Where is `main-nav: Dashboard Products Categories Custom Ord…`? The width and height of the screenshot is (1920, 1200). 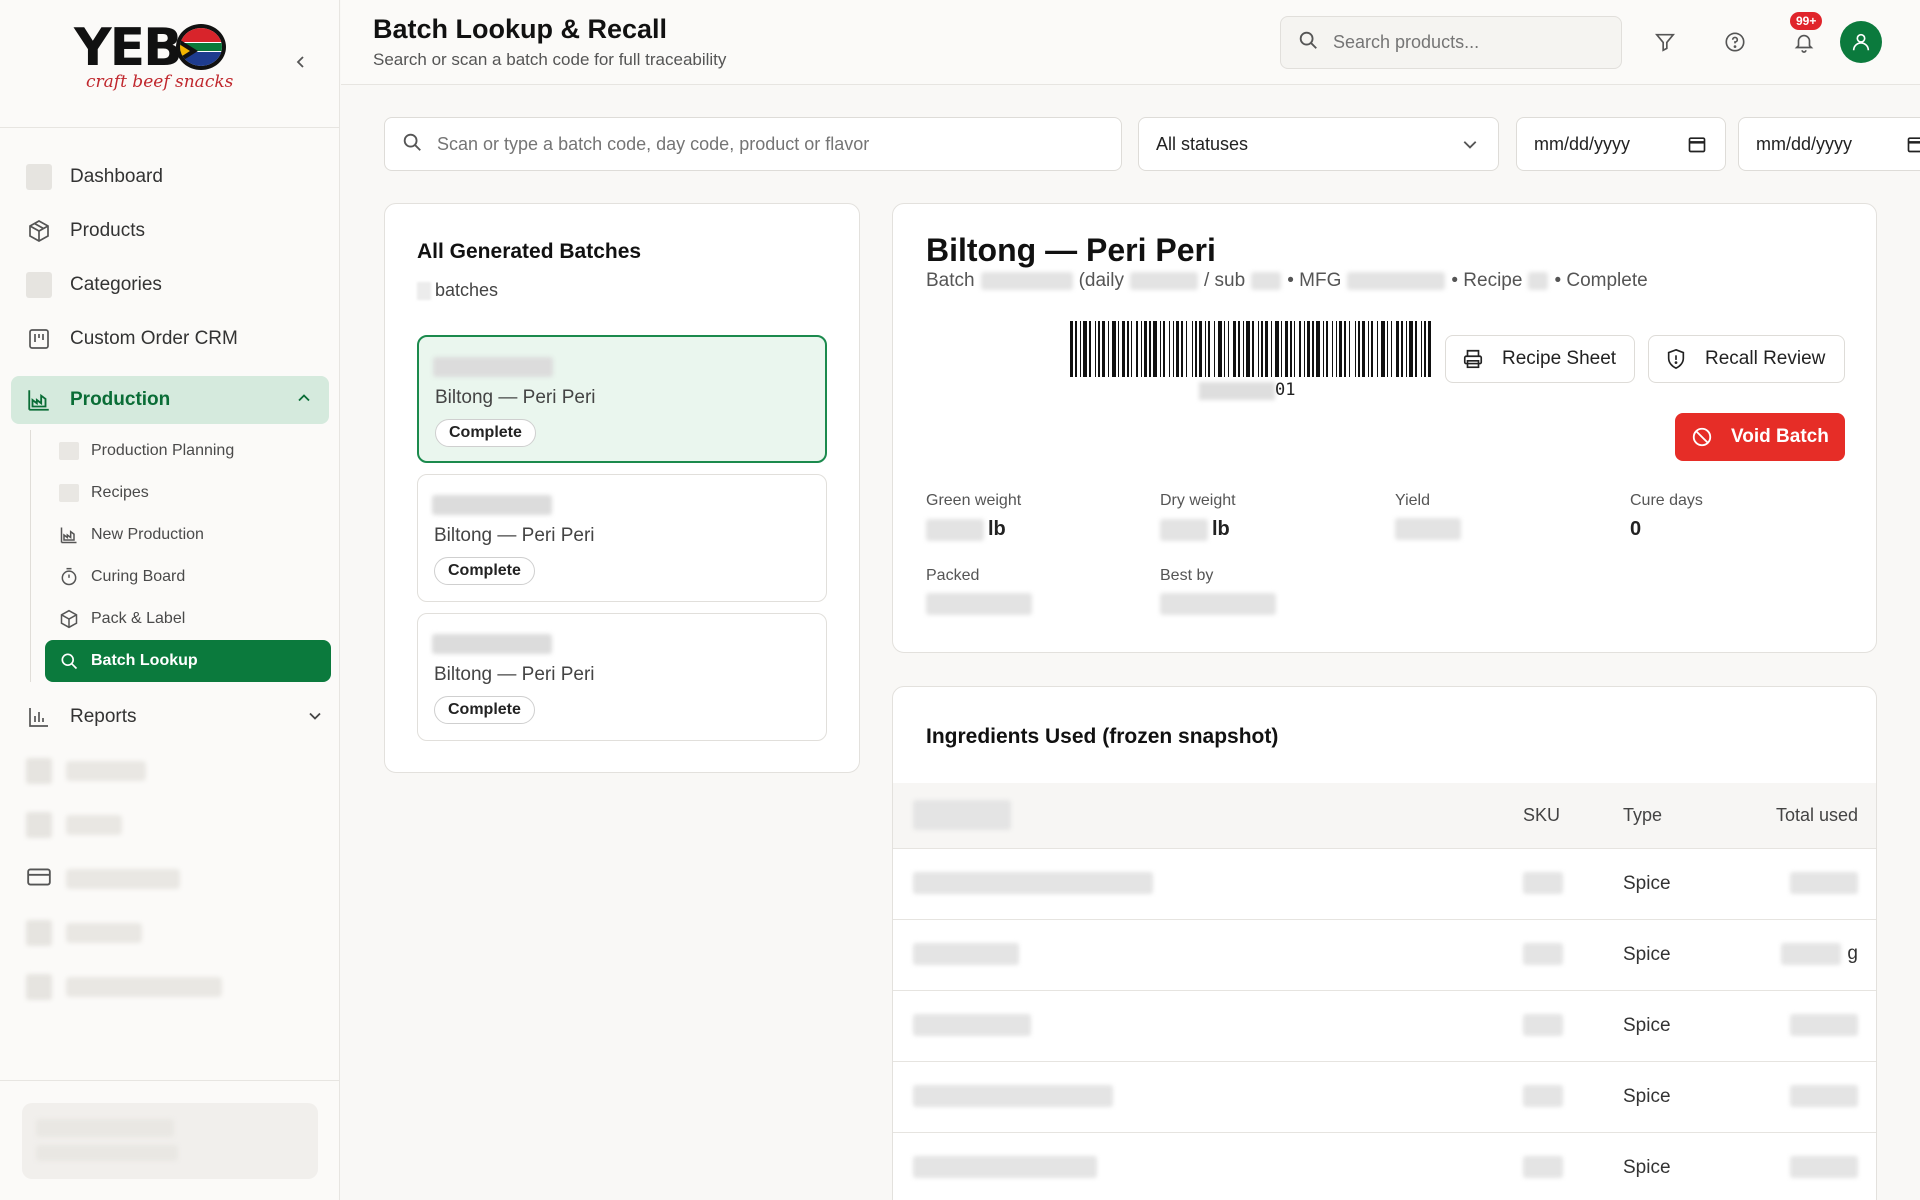
main-nav: Dashboard Products Categories Custom Ord… is located at coordinates (170, 582).